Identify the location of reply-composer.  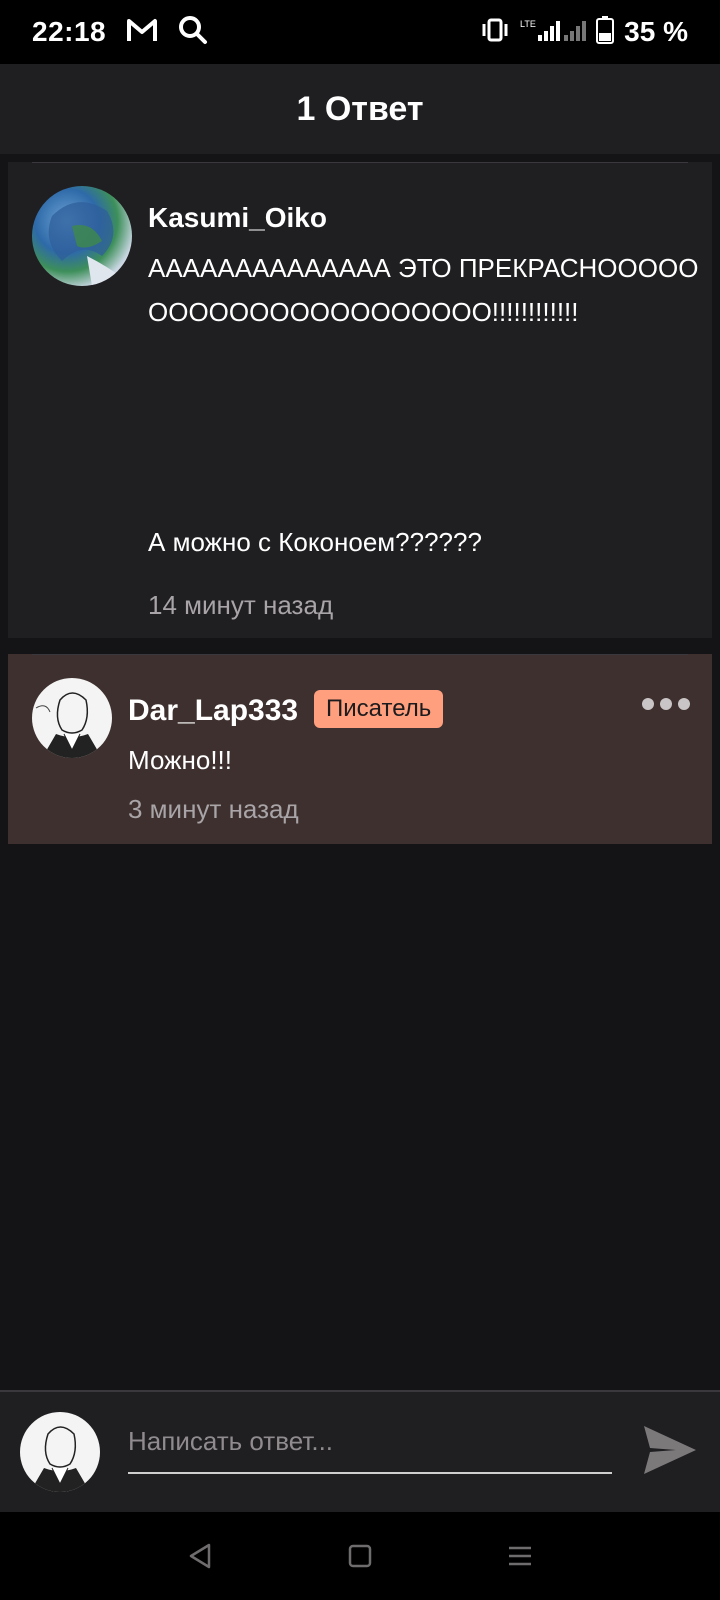
(360, 1451).